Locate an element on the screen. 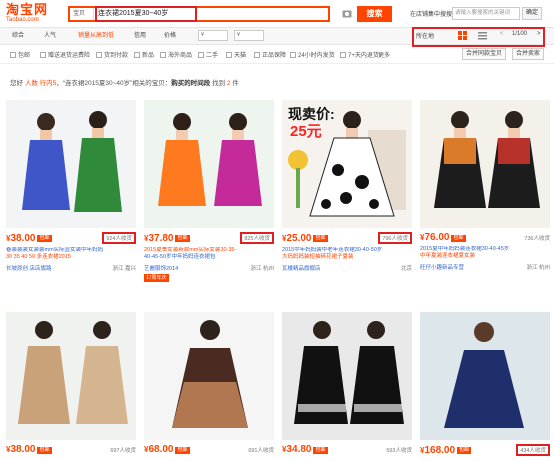 The width and height of the screenshot is (554, 461). merge-sellers-button: 合并卖家 is located at coordinates (528, 54).